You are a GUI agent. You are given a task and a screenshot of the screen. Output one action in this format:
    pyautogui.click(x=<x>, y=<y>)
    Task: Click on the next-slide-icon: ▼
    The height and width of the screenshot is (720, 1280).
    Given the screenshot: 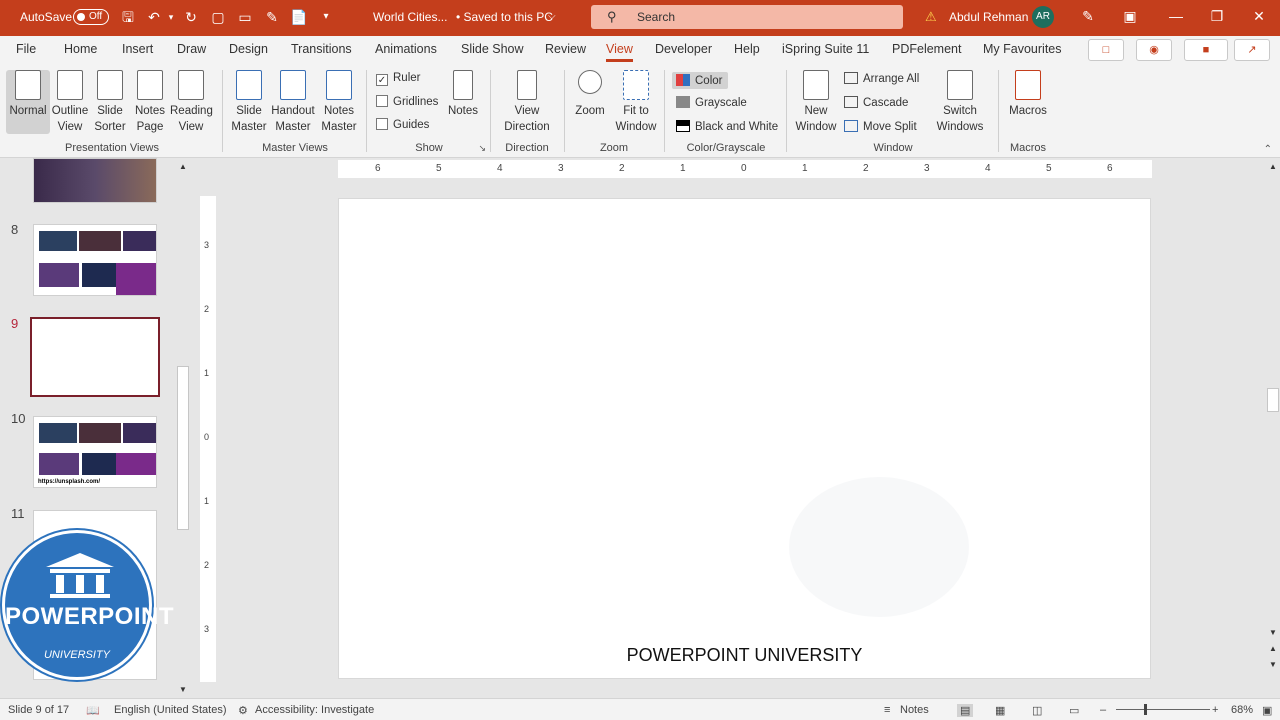 What is the action you would take?
    pyautogui.click(x=1273, y=664)
    